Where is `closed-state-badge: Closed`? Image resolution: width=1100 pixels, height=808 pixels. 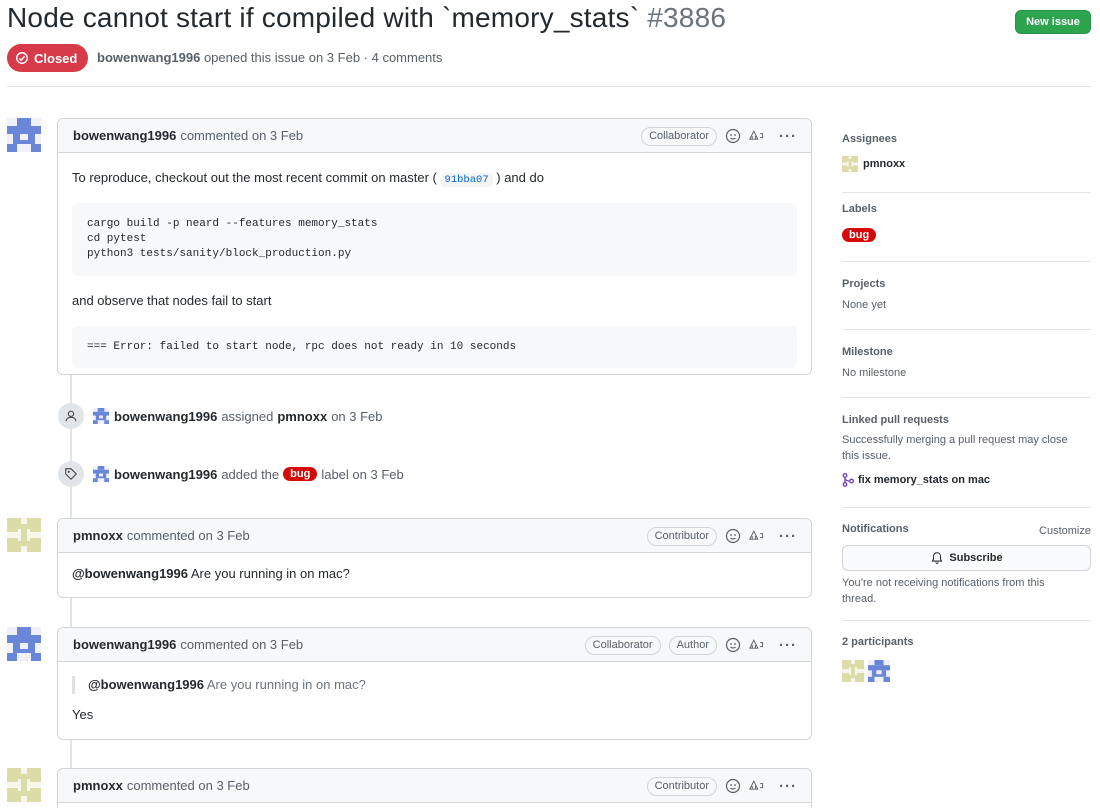
closed-state-badge: Closed is located at coordinates (48, 58).